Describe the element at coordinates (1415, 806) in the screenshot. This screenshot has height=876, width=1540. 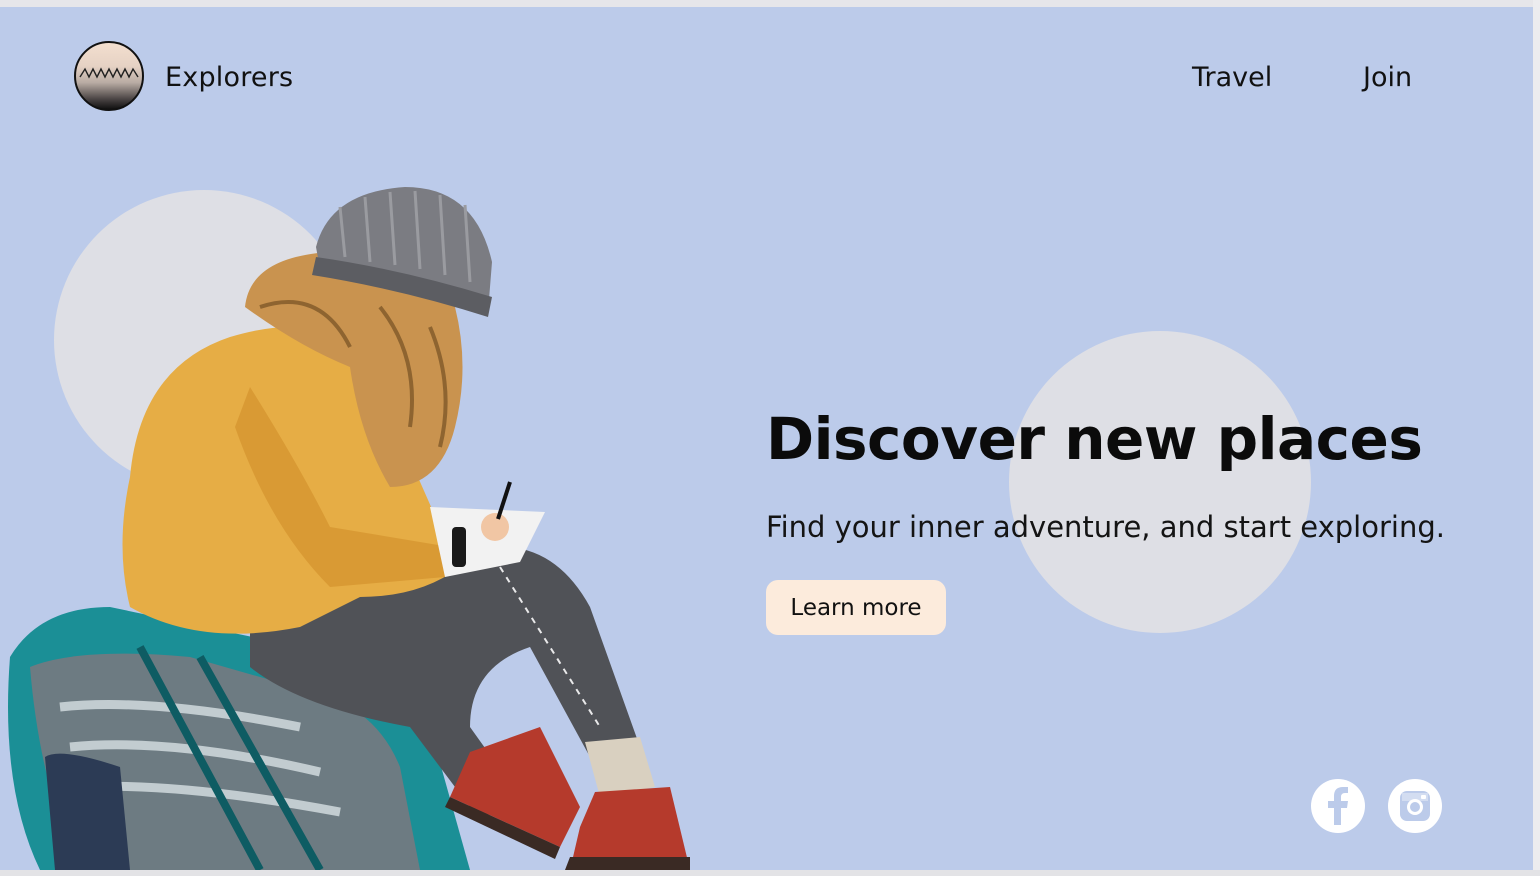
I see `instagram-icon` at that location.